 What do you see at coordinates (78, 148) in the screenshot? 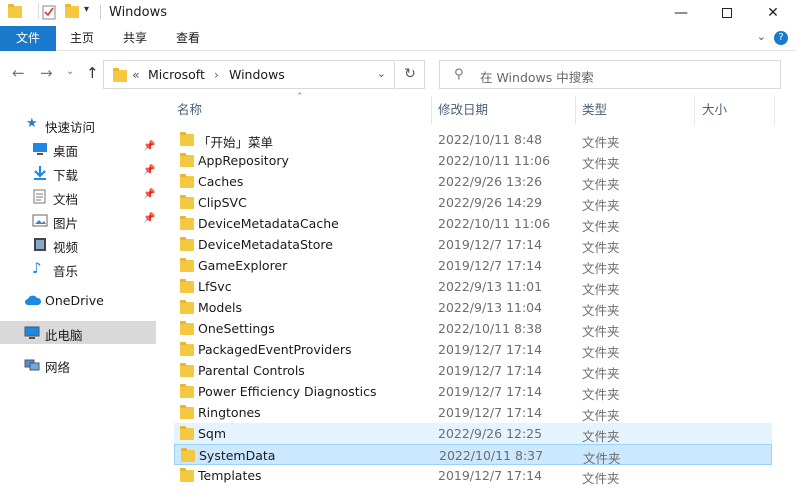
I see `sidebar-item-desktop: 桌面 📌` at bounding box center [78, 148].